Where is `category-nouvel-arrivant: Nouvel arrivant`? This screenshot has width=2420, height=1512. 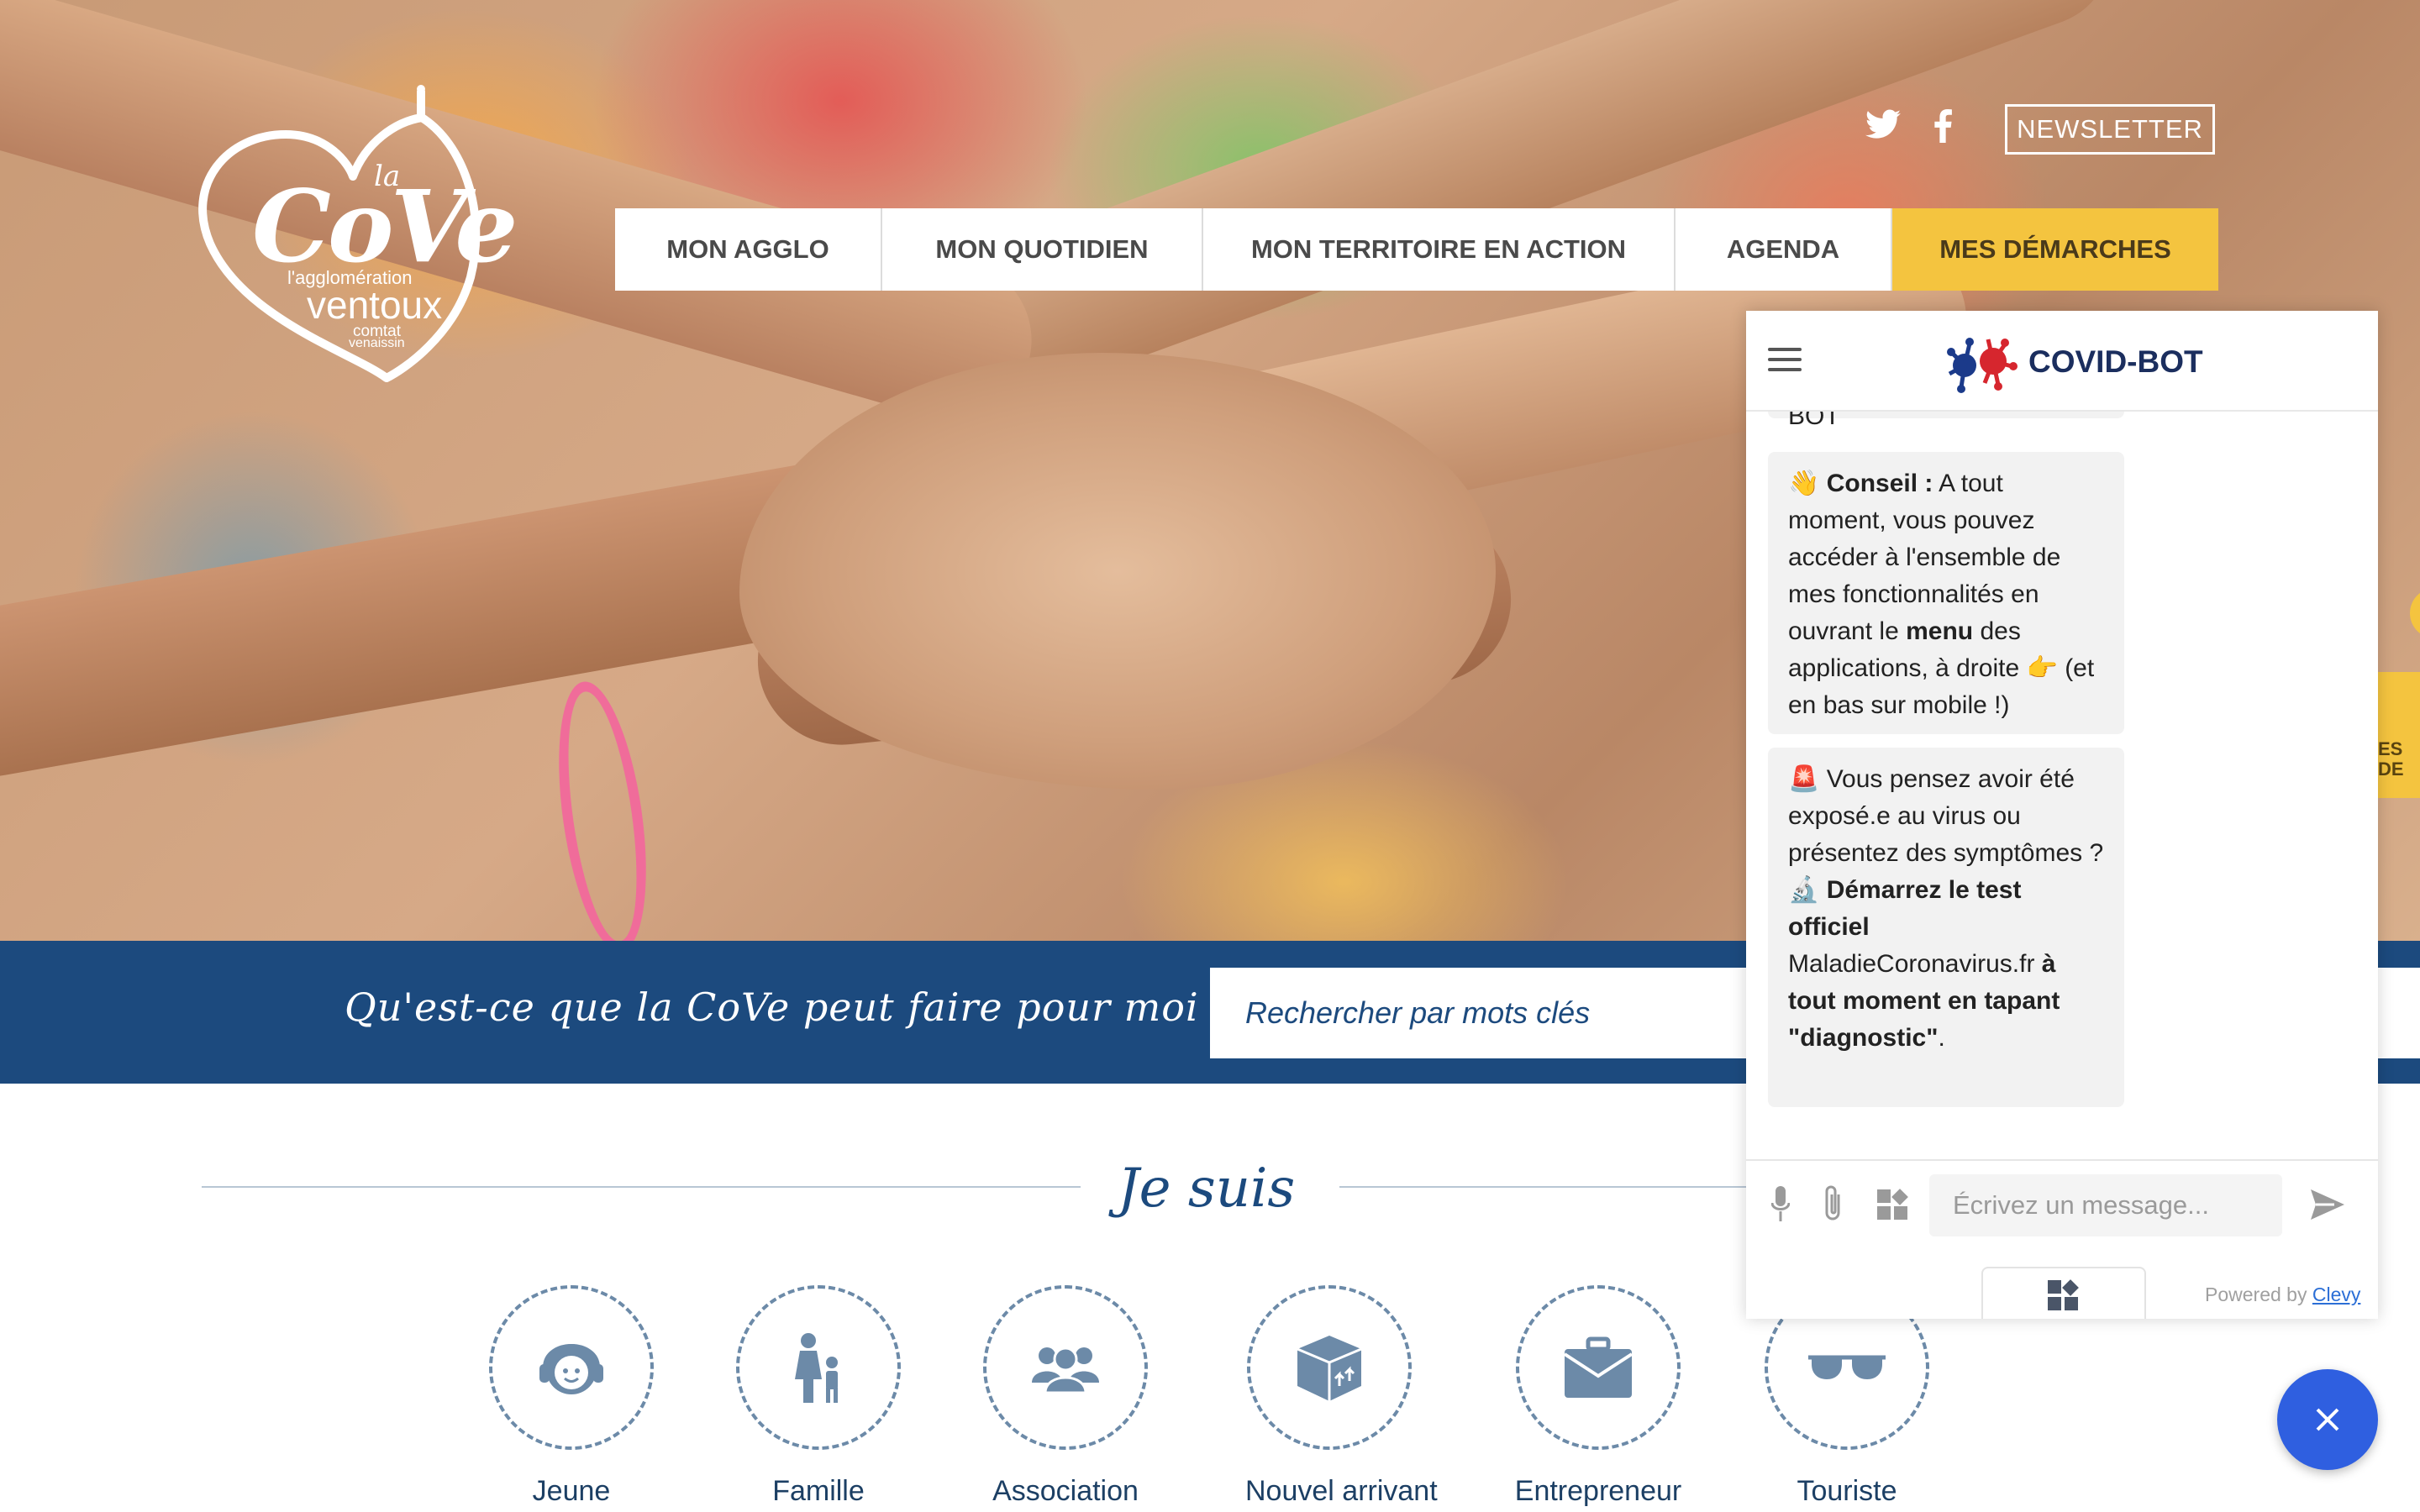
category-nouvel-arrivant: Nouvel arrivant is located at coordinates (1342, 1396).